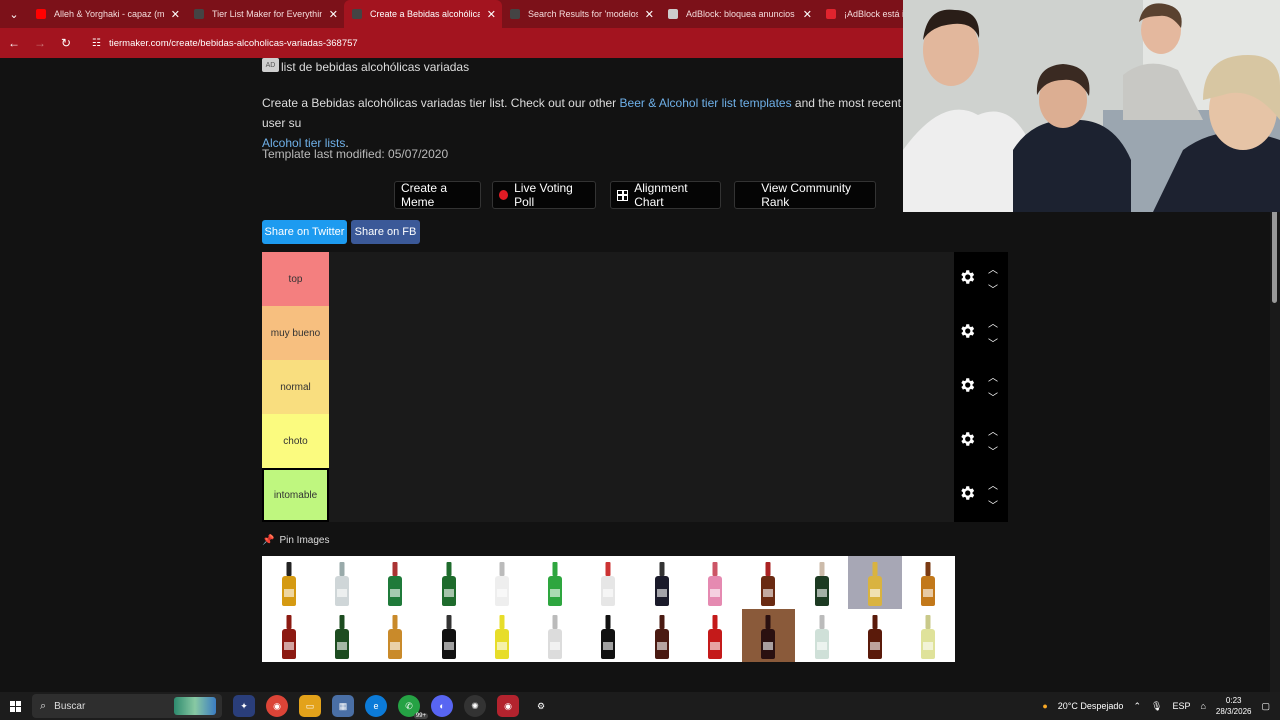 The image size is (1280, 720). What do you see at coordinates (475, 706) in the screenshot?
I see `chatgpt-icon: ✺` at bounding box center [475, 706].